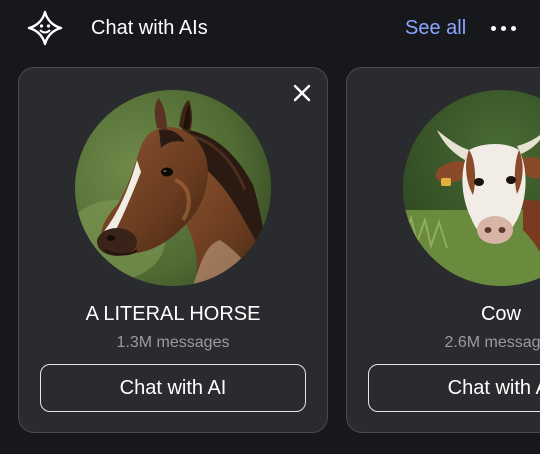 The image size is (540, 454). What do you see at coordinates (45, 28) in the screenshot?
I see `smiley-sparkle-icon` at bounding box center [45, 28].